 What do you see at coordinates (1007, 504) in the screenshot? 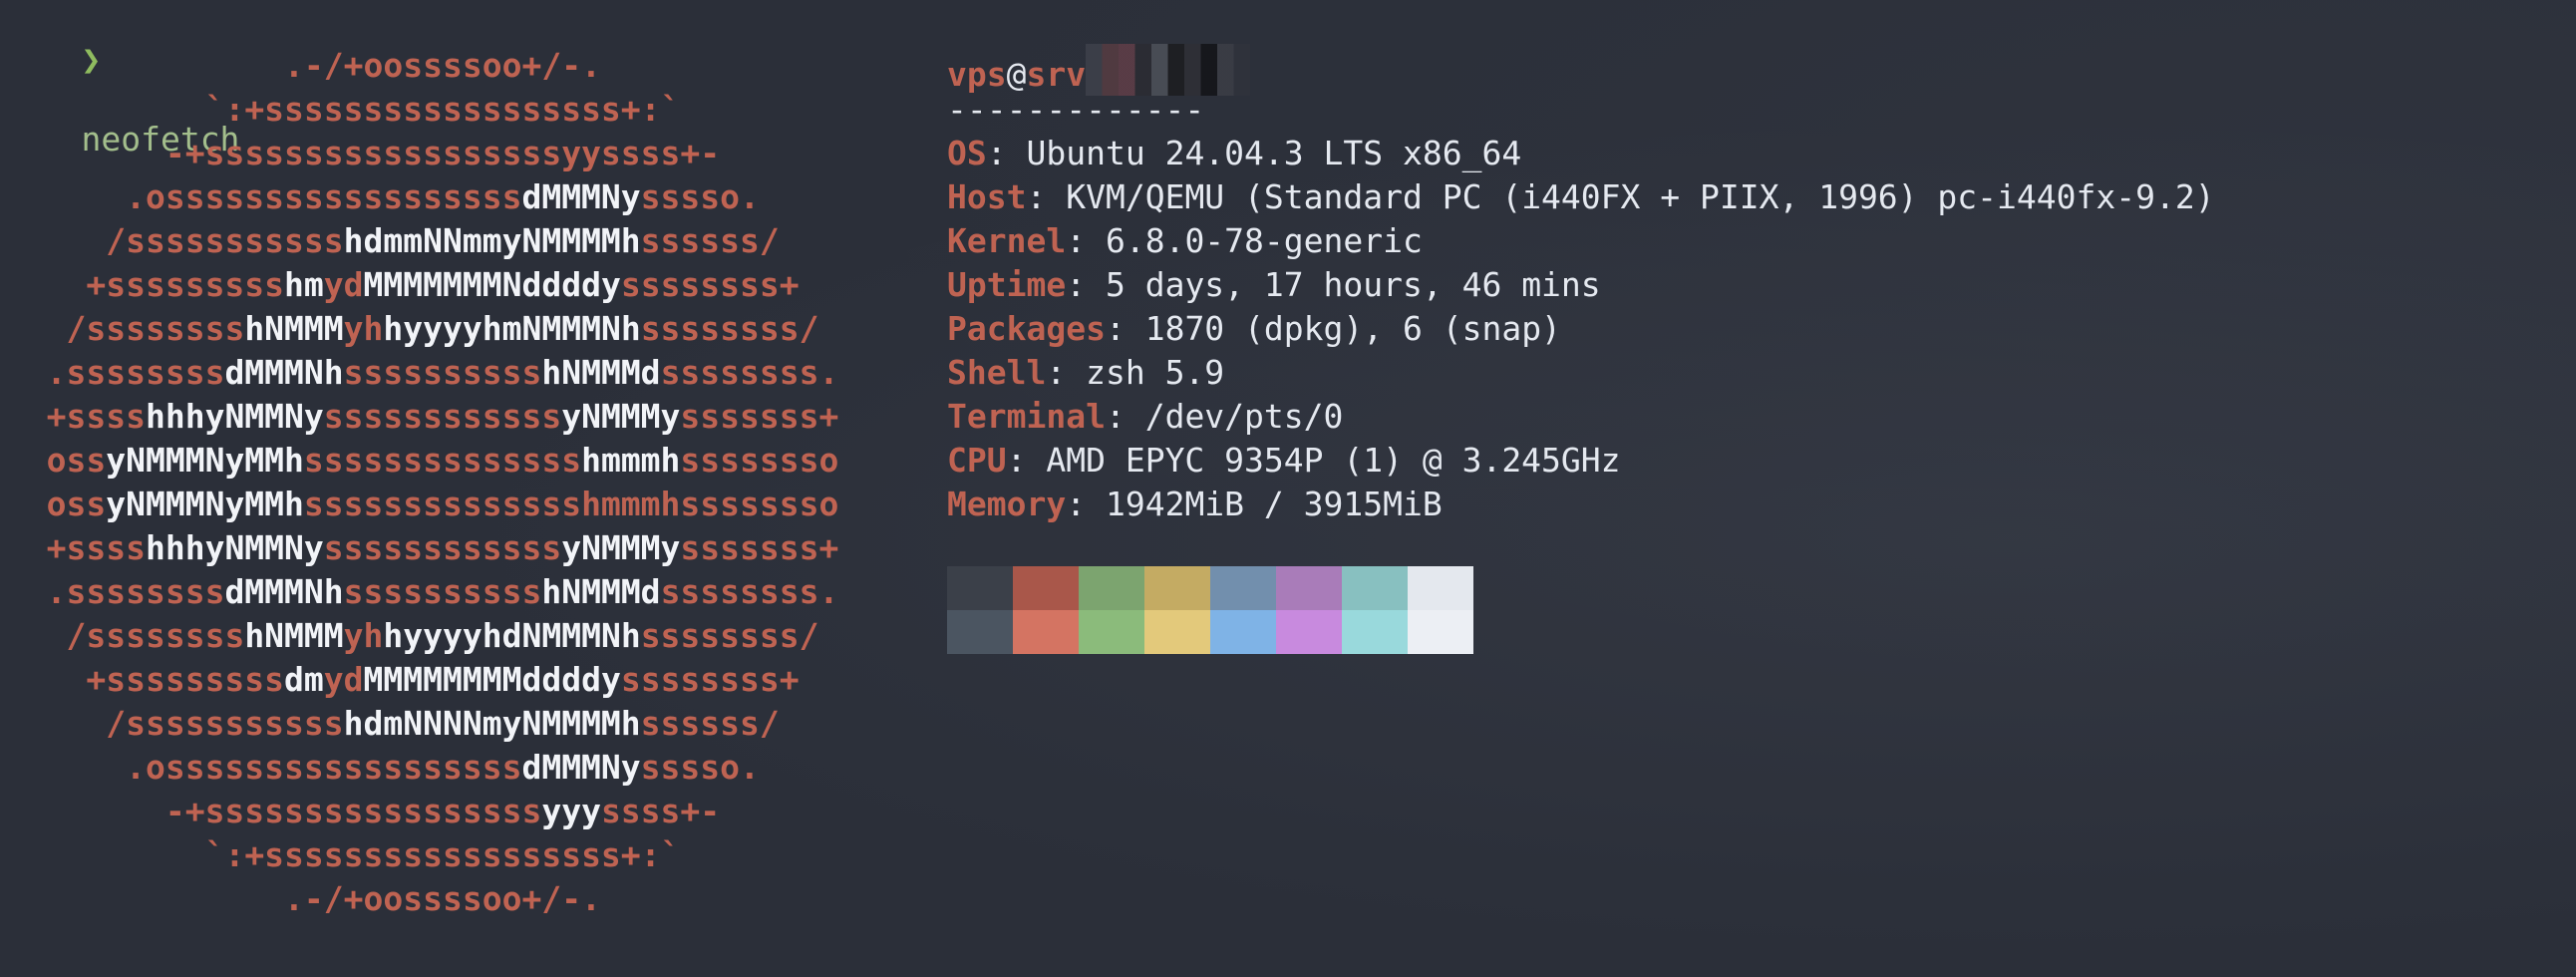
I see `info-key: Memory` at bounding box center [1007, 504].